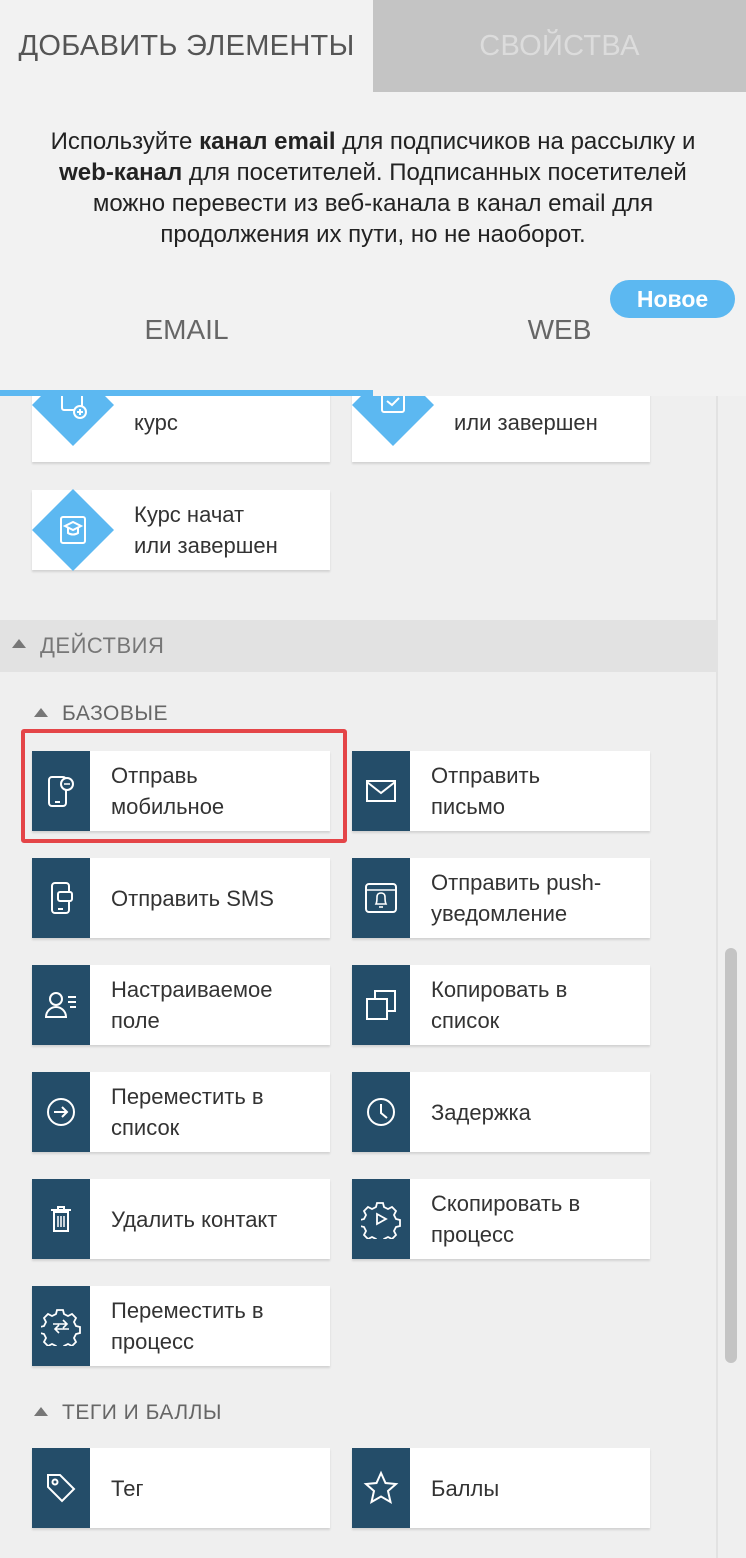  I want to click on card-label: Переместить в процесс, so click(187, 1326).